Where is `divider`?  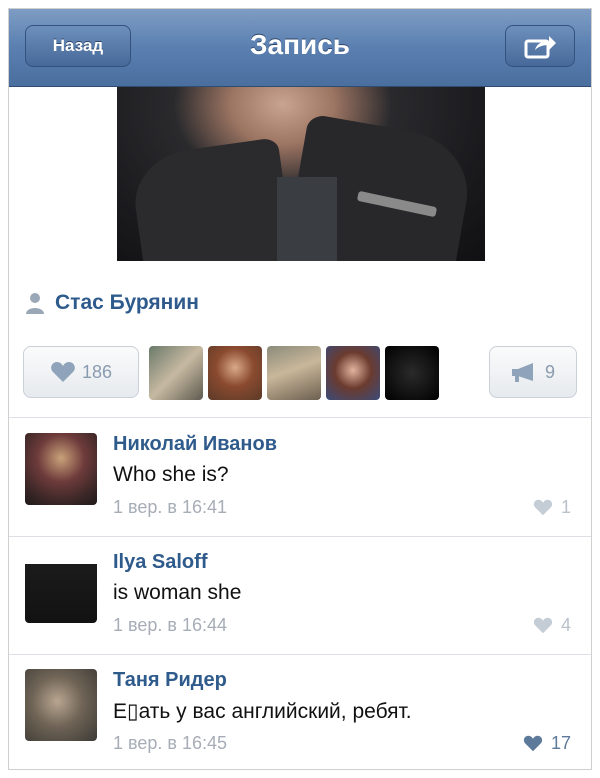
divider is located at coordinates (300, 417).